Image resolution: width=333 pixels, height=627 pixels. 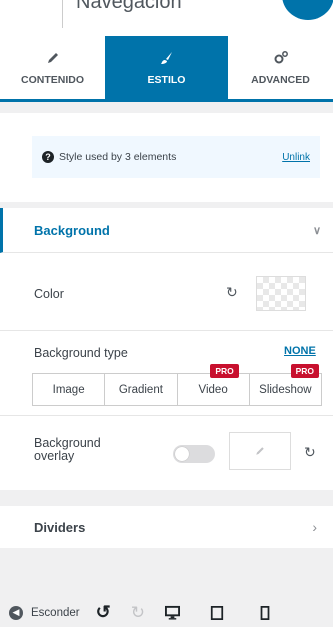 I want to click on option-label: Video, so click(x=213, y=389).